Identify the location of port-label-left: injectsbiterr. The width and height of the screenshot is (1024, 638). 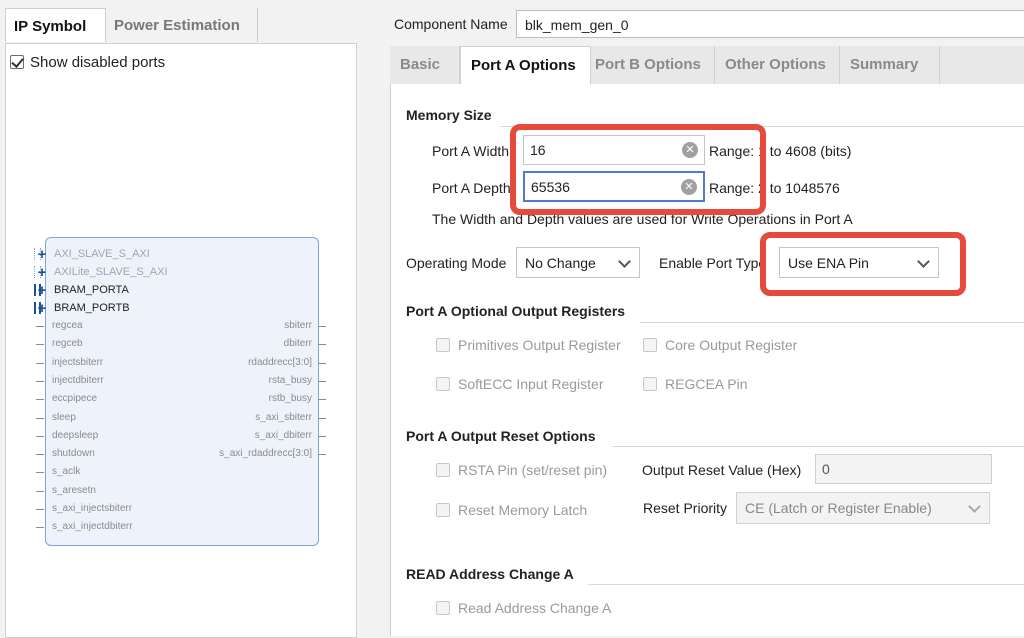
(78, 362).